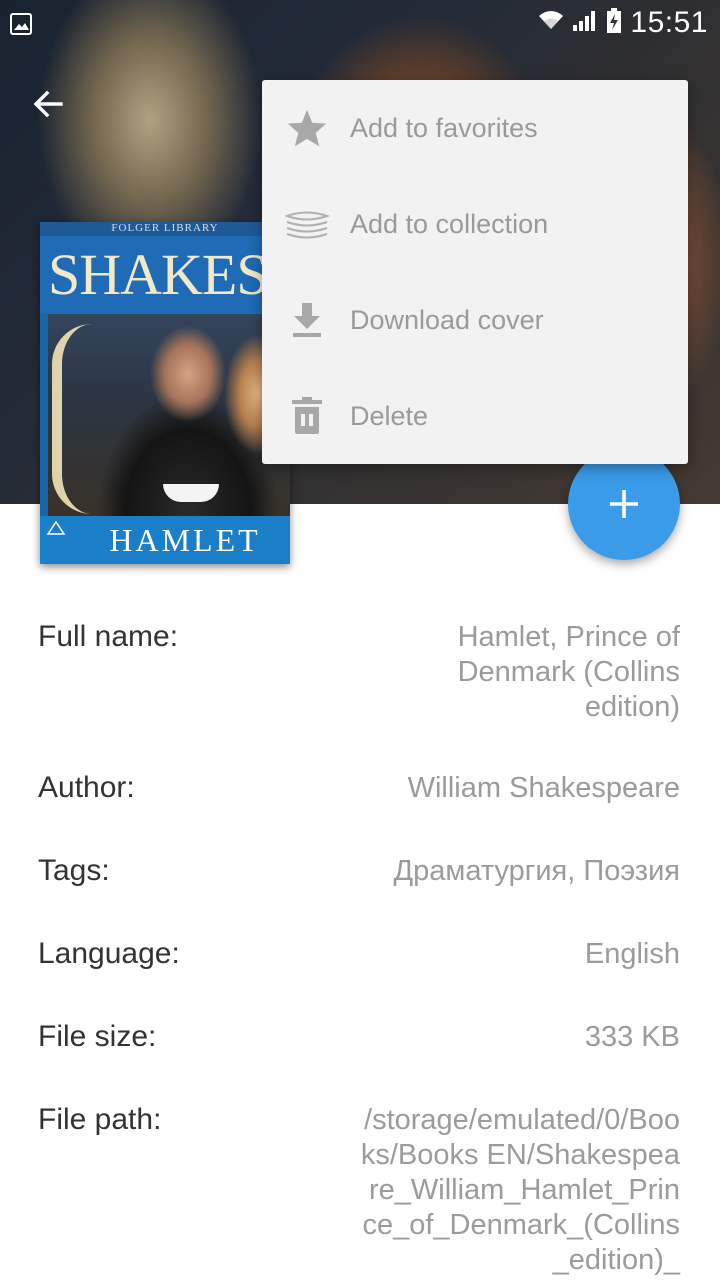  Describe the element at coordinates (536, 871) in the screenshot. I see `detail-value-tags: Драматургия, Поэзия` at that location.